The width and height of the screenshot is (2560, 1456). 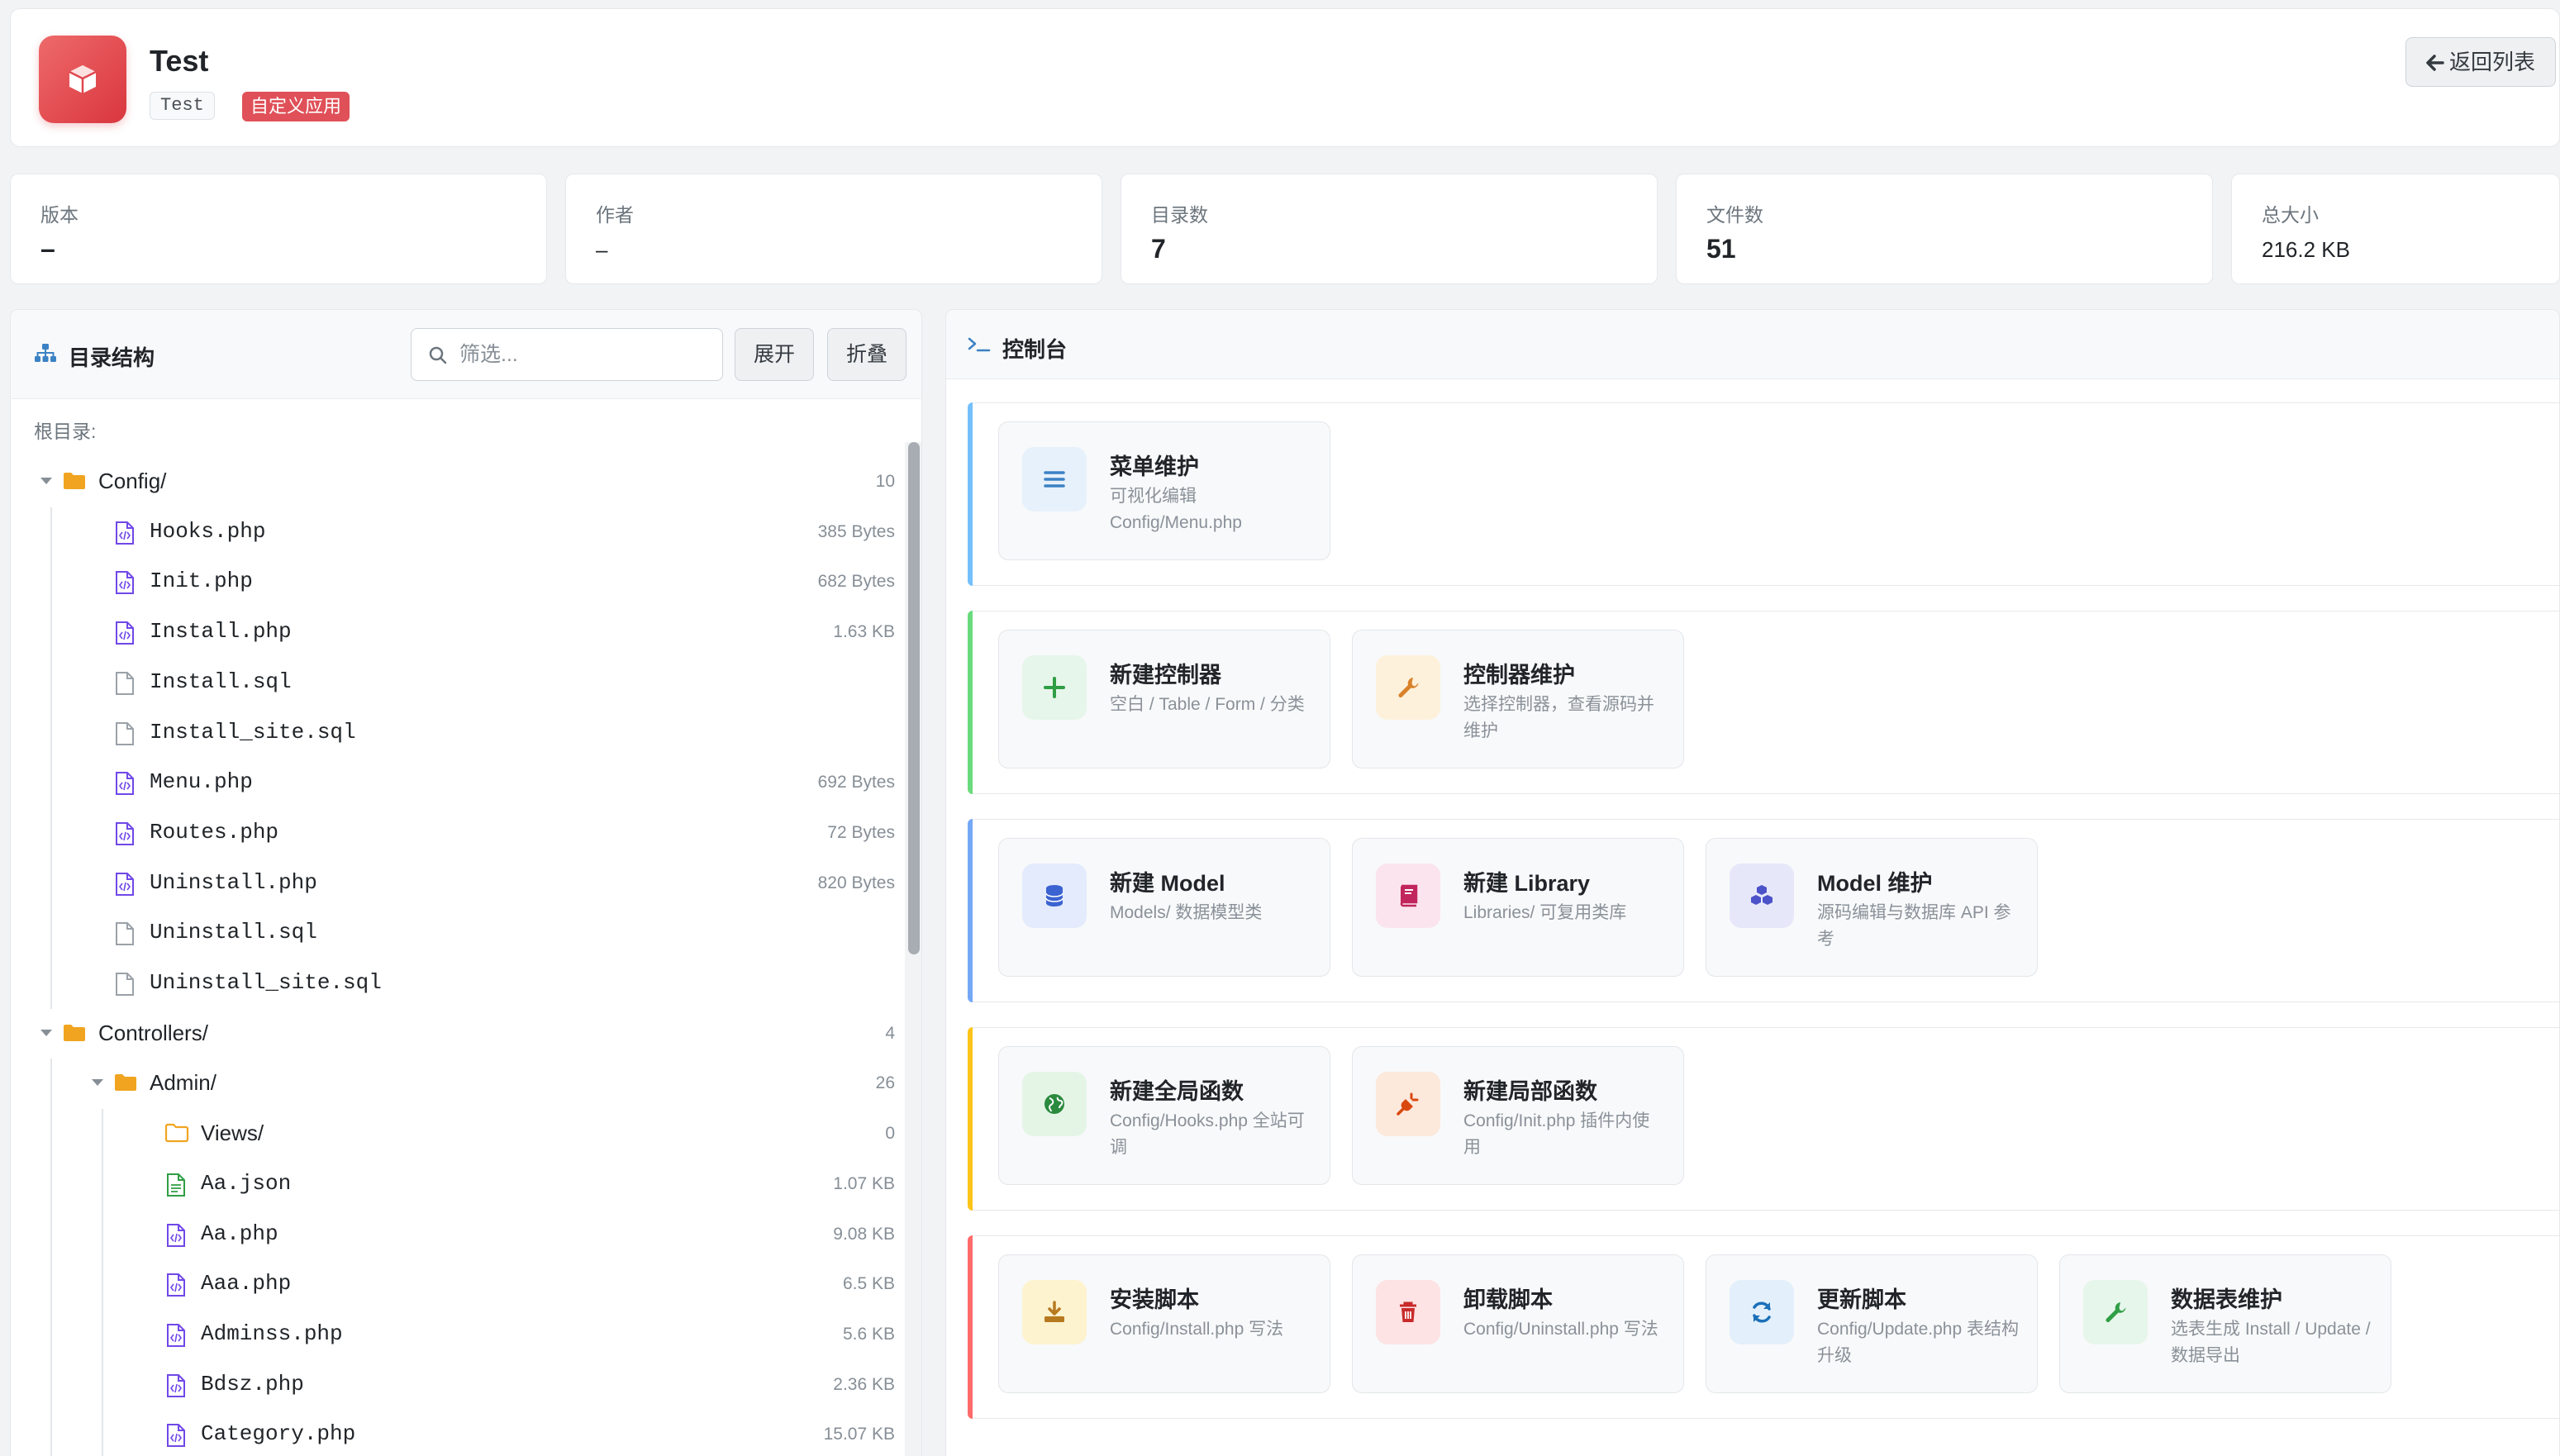 What do you see at coordinates (1055, 896) in the screenshot?
I see `database-icon` at bounding box center [1055, 896].